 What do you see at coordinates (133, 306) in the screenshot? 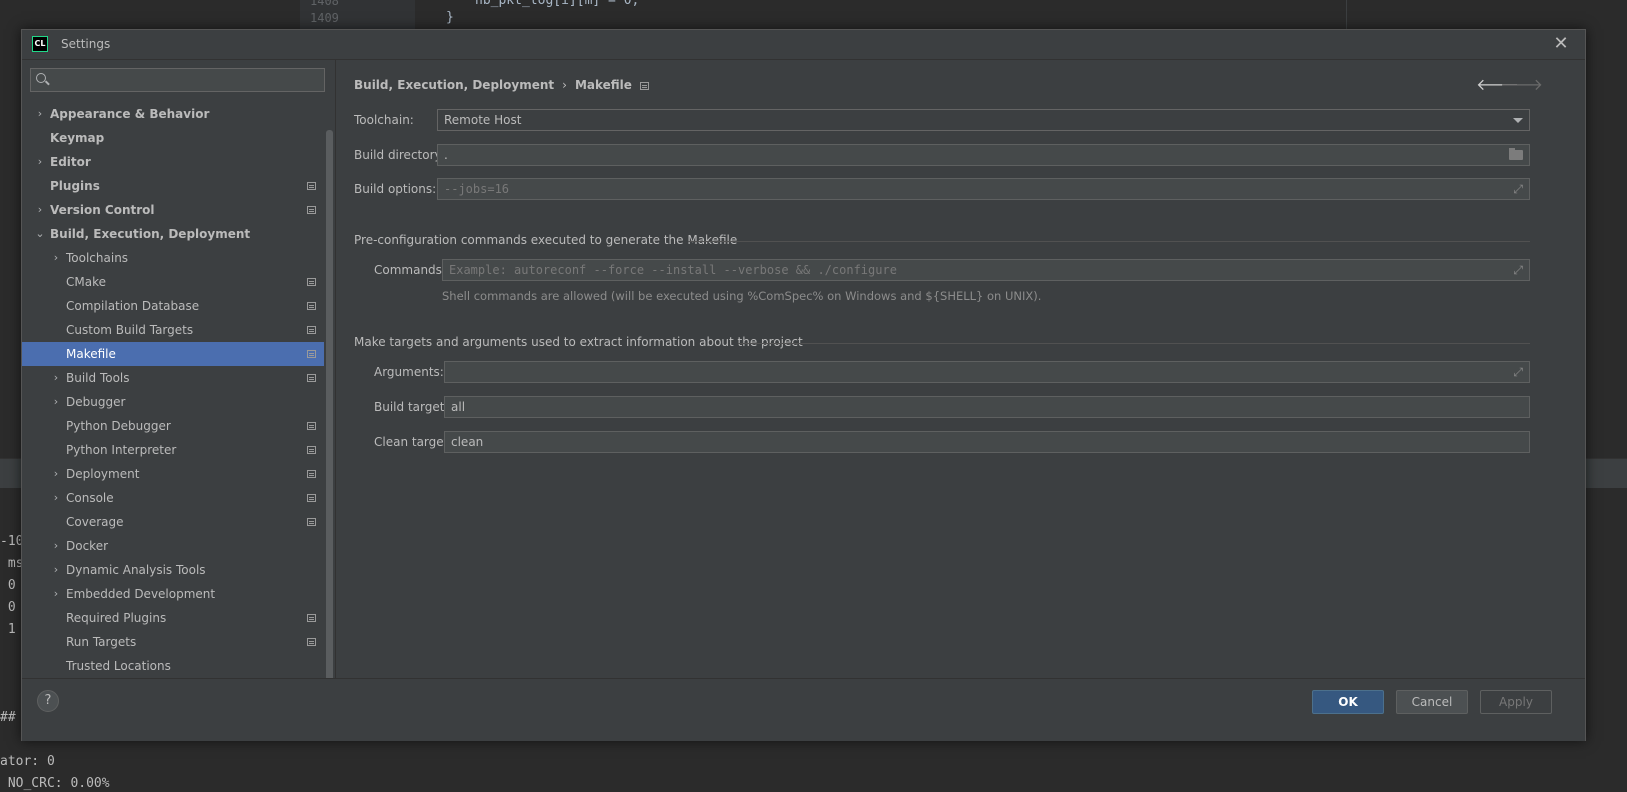
I see `sidebar-item-label: Compilation Database` at bounding box center [133, 306].